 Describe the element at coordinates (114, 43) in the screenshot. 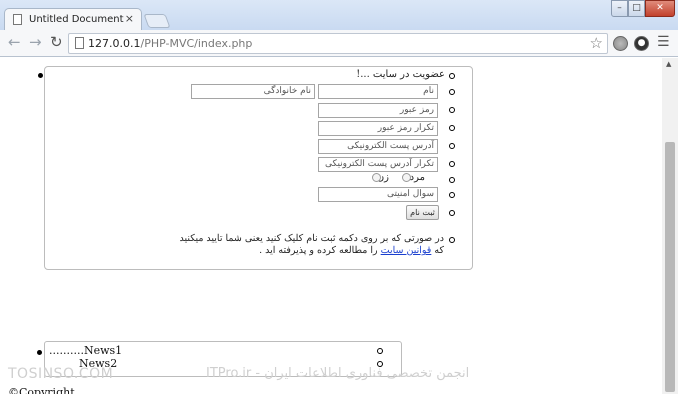

I see `url-host: 127.0.0.1` at that location.